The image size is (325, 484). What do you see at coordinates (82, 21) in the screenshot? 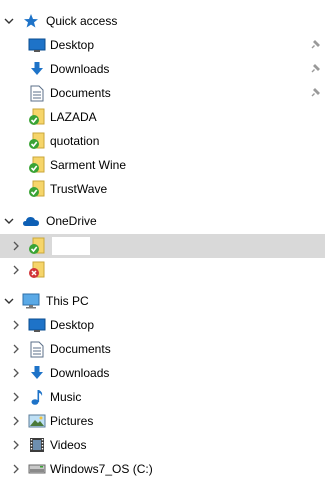
I see `quick-access-label: Quick access` at bounding box center [82, 21].